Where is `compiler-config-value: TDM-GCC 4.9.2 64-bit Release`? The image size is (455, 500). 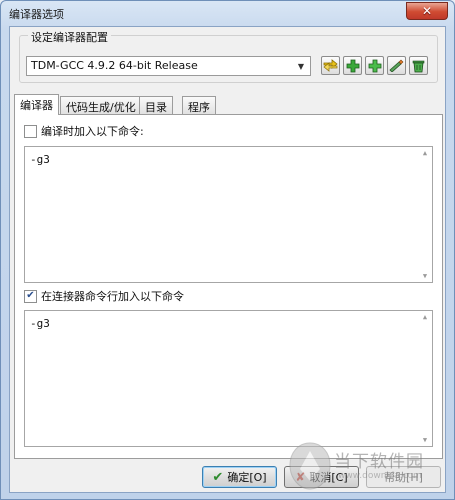
compiler-config-value: TDM-GCC 4.9.2 64-bit Release is located at coordinates (114, 65).